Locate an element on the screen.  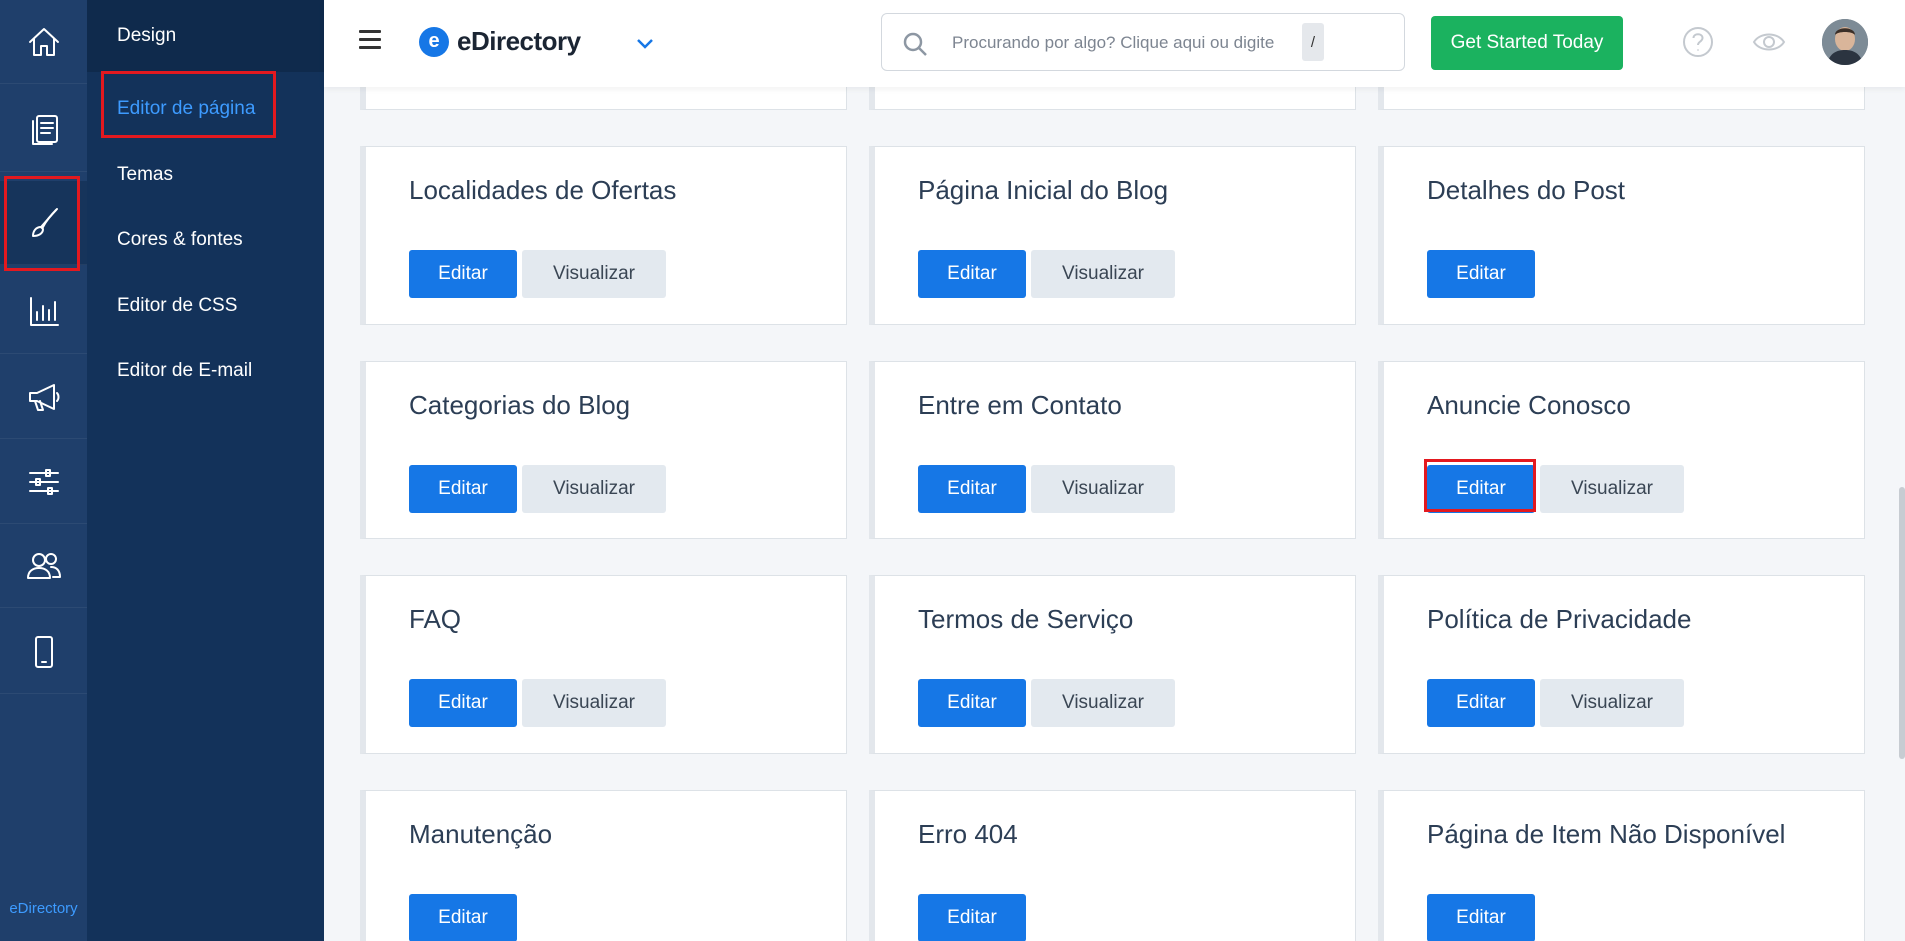
menu-icon is located at coordinates (370, 41).